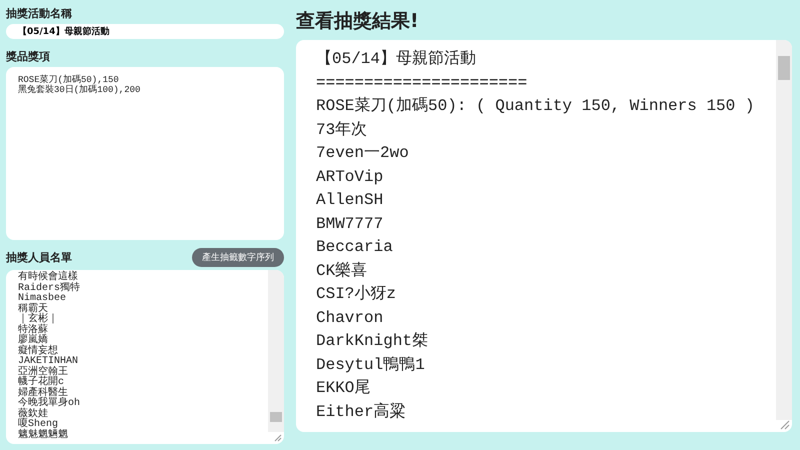 Image resolution: width=800 pixels, height=450 pixels. Describe the element at coordinates (422, 83) in the screenshot. I see `text-line: ======================` at that location.